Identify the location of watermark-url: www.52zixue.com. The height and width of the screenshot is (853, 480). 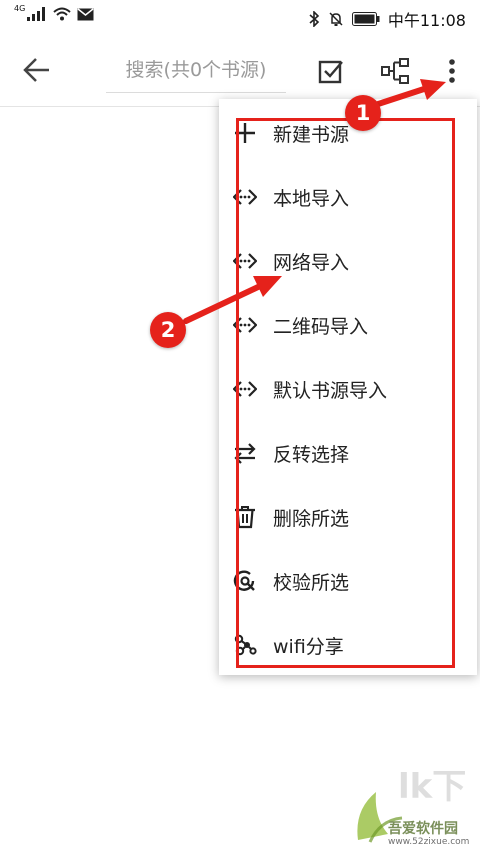
(429, 842).